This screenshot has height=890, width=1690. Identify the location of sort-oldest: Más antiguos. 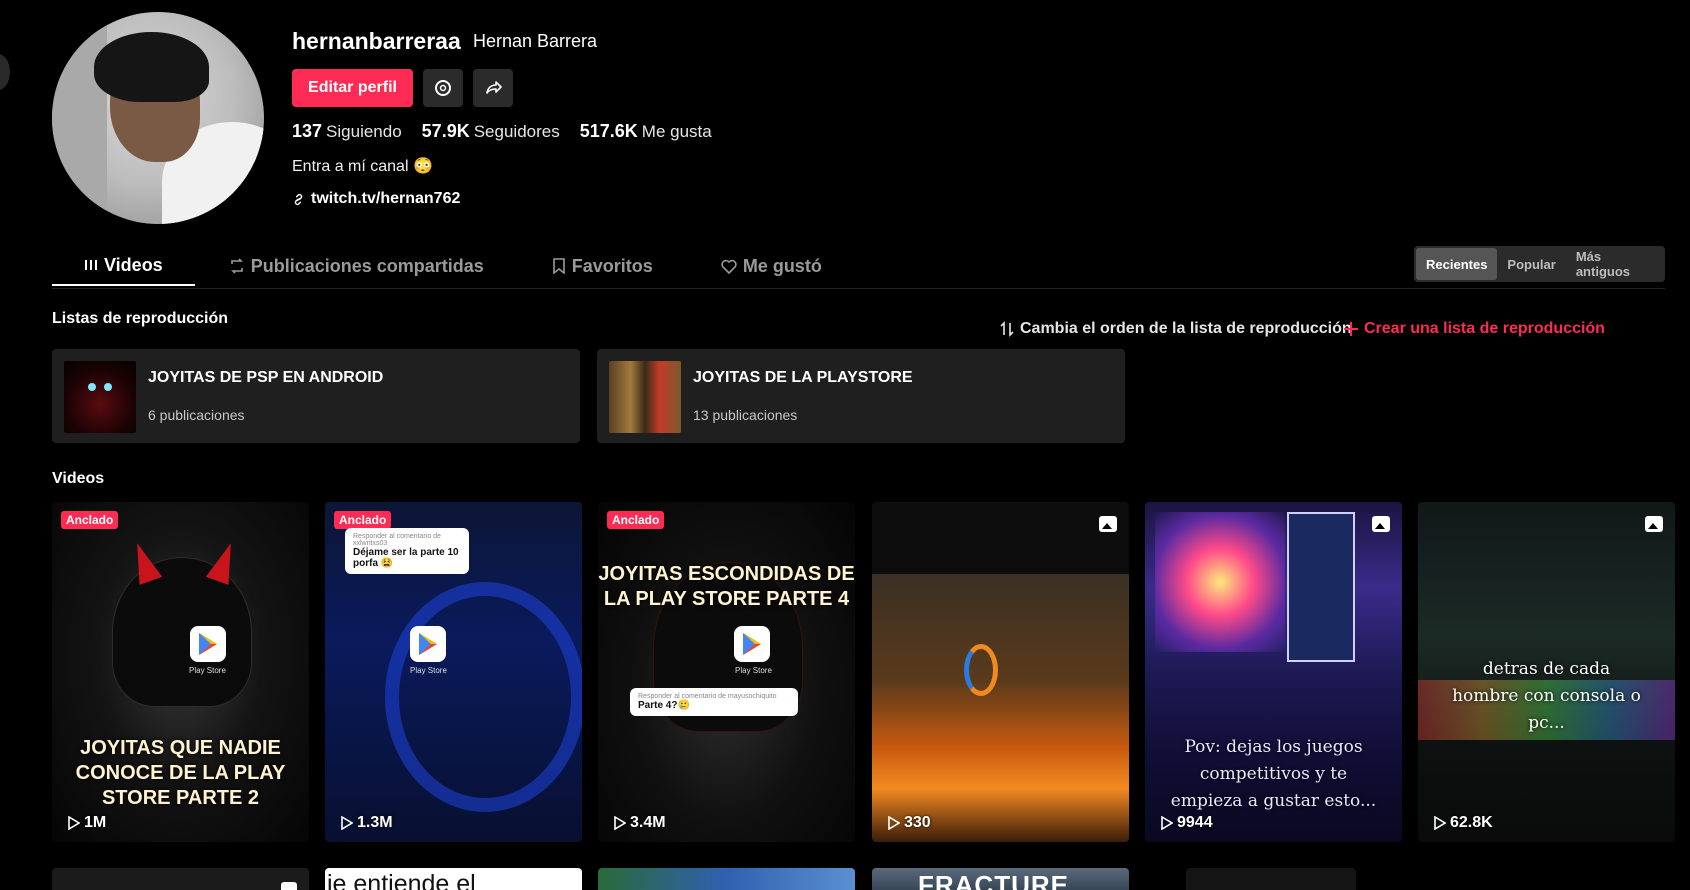
(1614, 264).